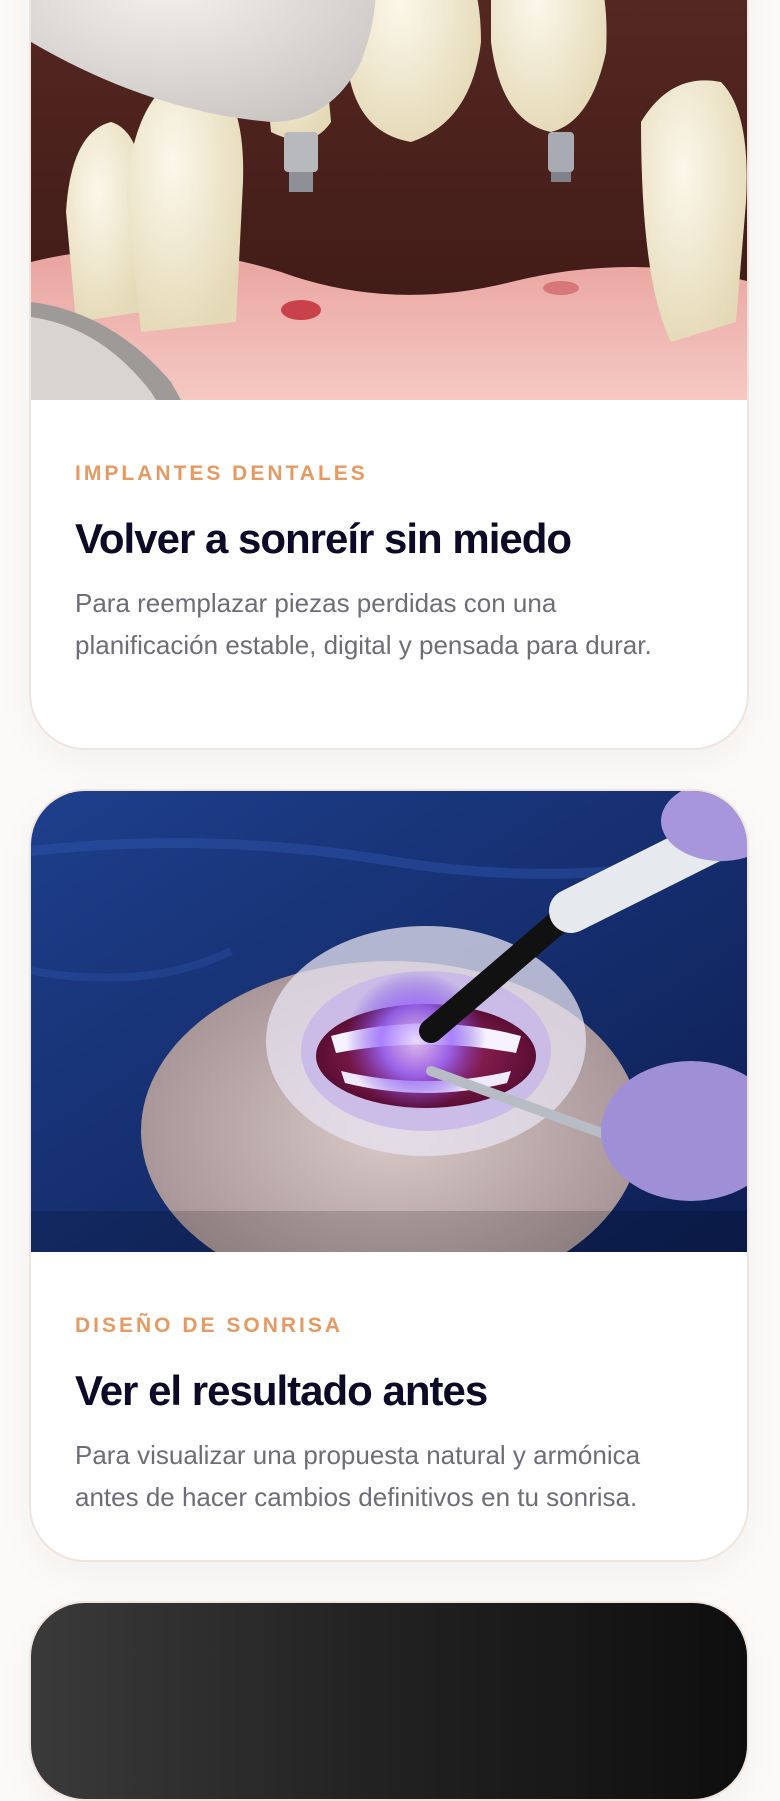 The image size is (780, 1801). I want to click on service-title: Ver el resultado antes, so click(281, 1390).